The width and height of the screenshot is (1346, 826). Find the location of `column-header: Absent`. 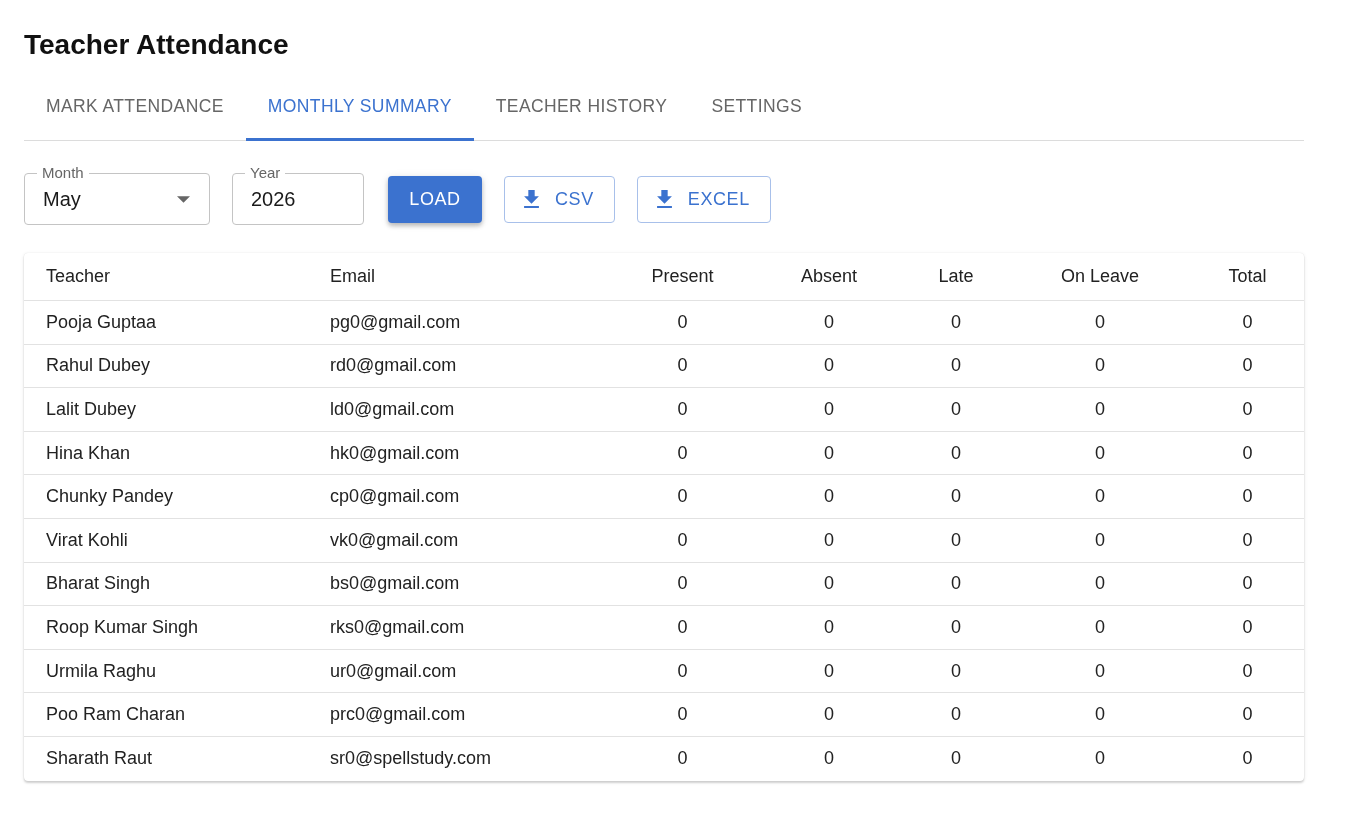

column-header: Absent is located at coordinates (828, 276).